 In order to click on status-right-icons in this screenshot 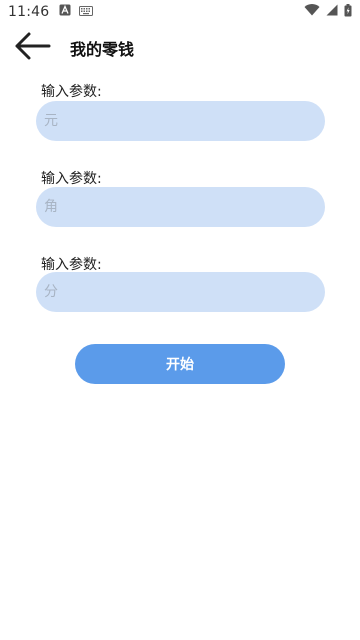, I will do `click(328, 12)`.